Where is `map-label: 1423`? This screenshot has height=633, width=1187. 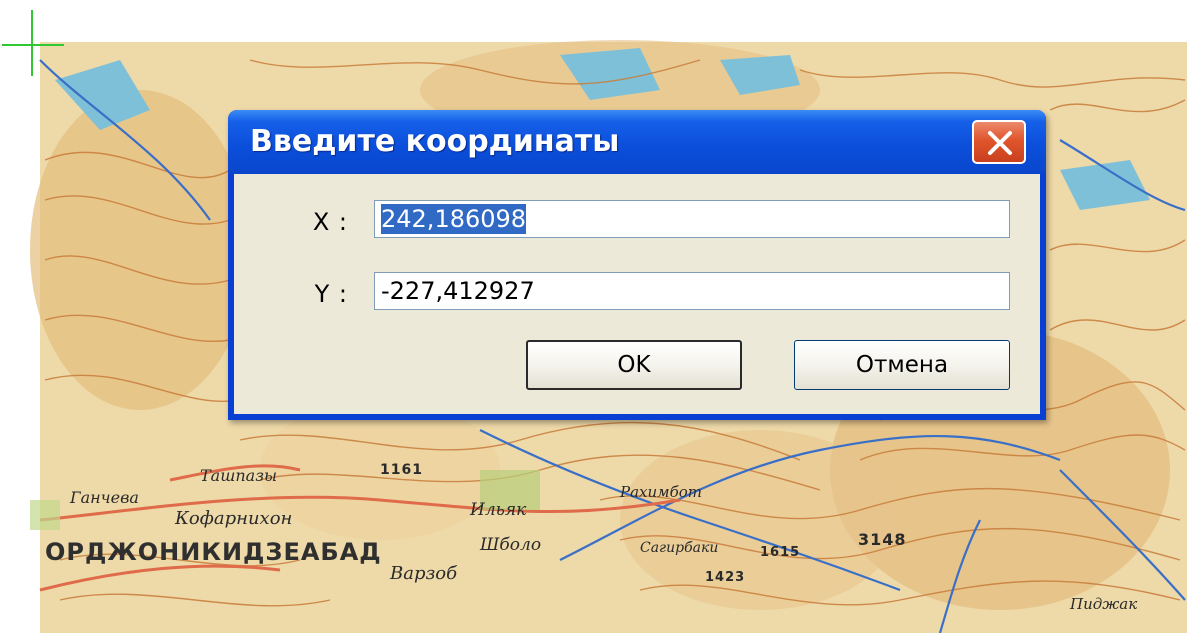
map-label: 1423 is located at coordinates (725, 577).